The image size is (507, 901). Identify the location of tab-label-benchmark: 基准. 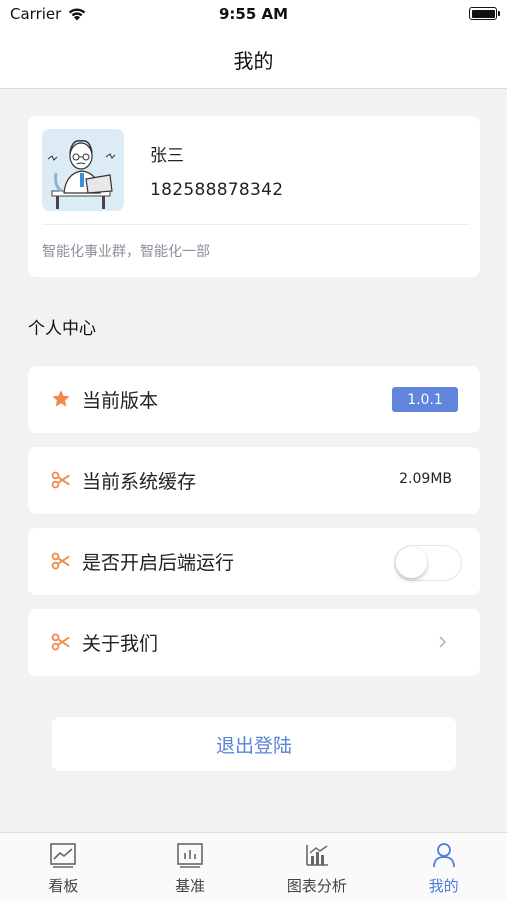
(190, 886).